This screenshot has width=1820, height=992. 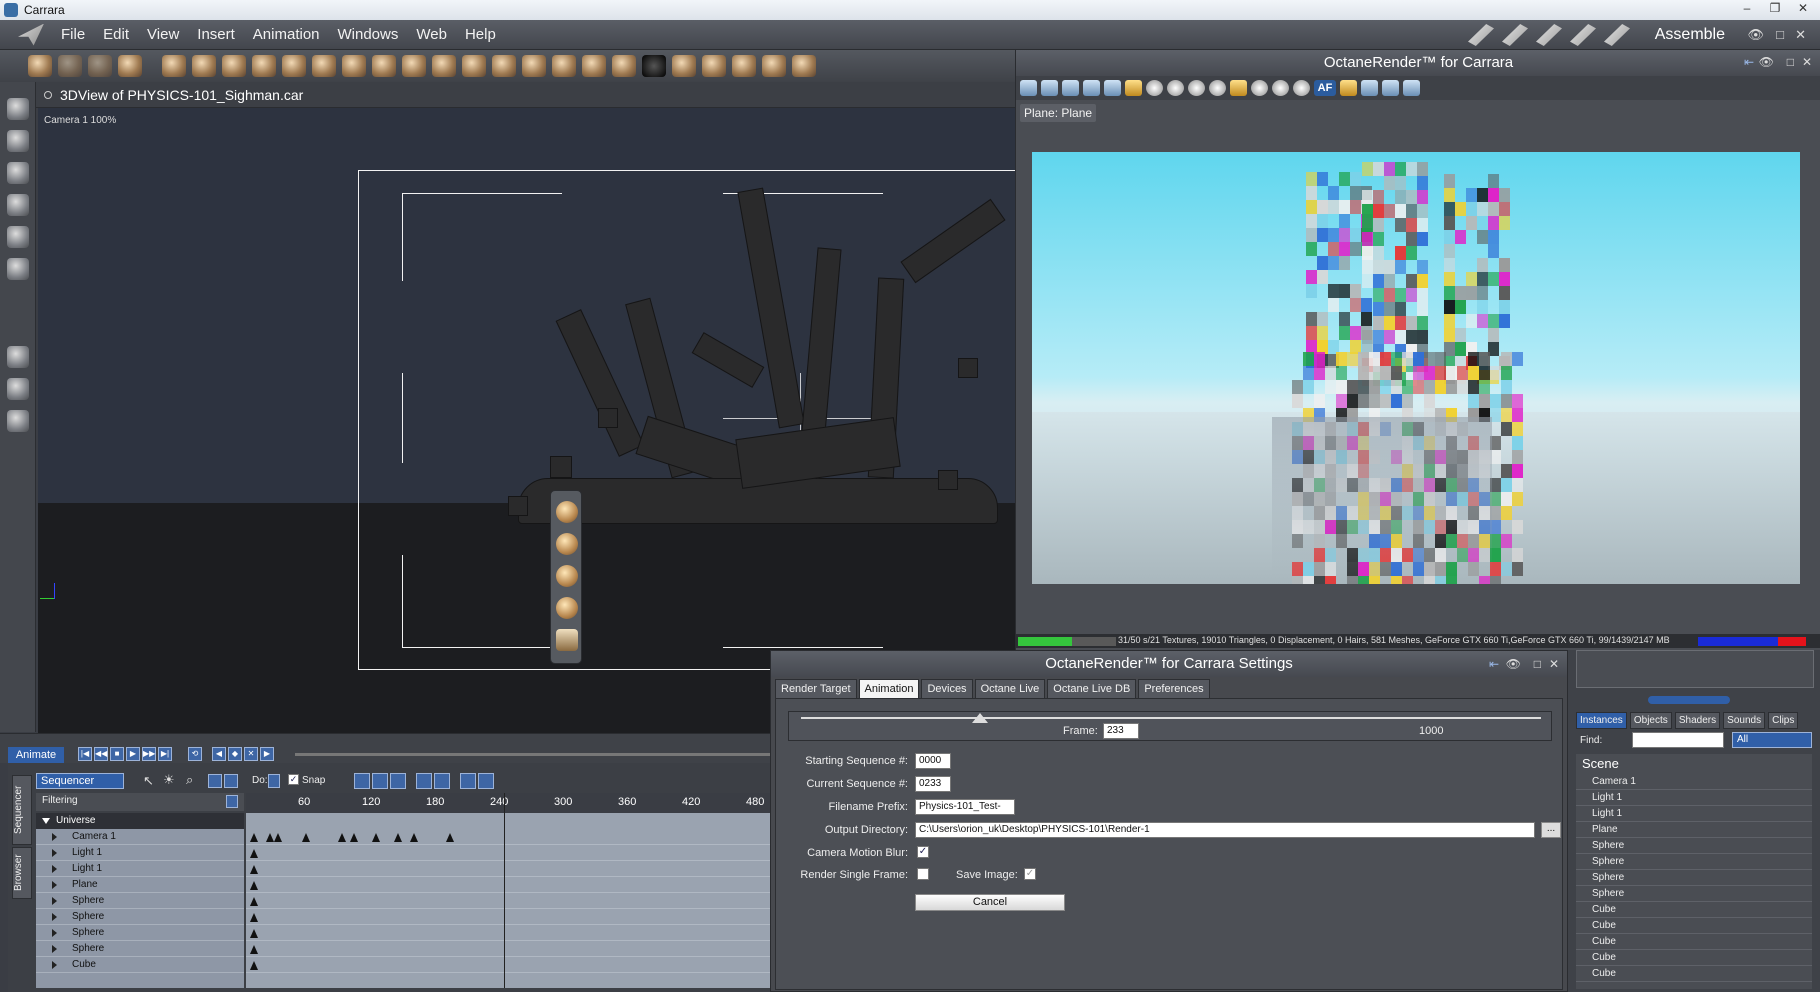 I want to click on insert-ocean-icon, so click(x=504, y=66).